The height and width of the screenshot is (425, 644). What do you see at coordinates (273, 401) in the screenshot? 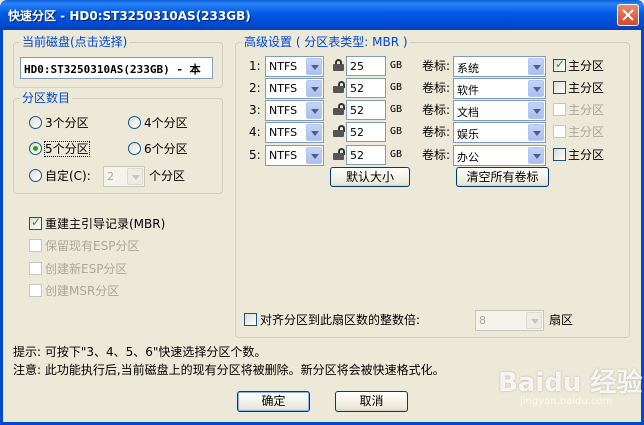
I see `ok-button: 确定` at bounding box center [273, 401].